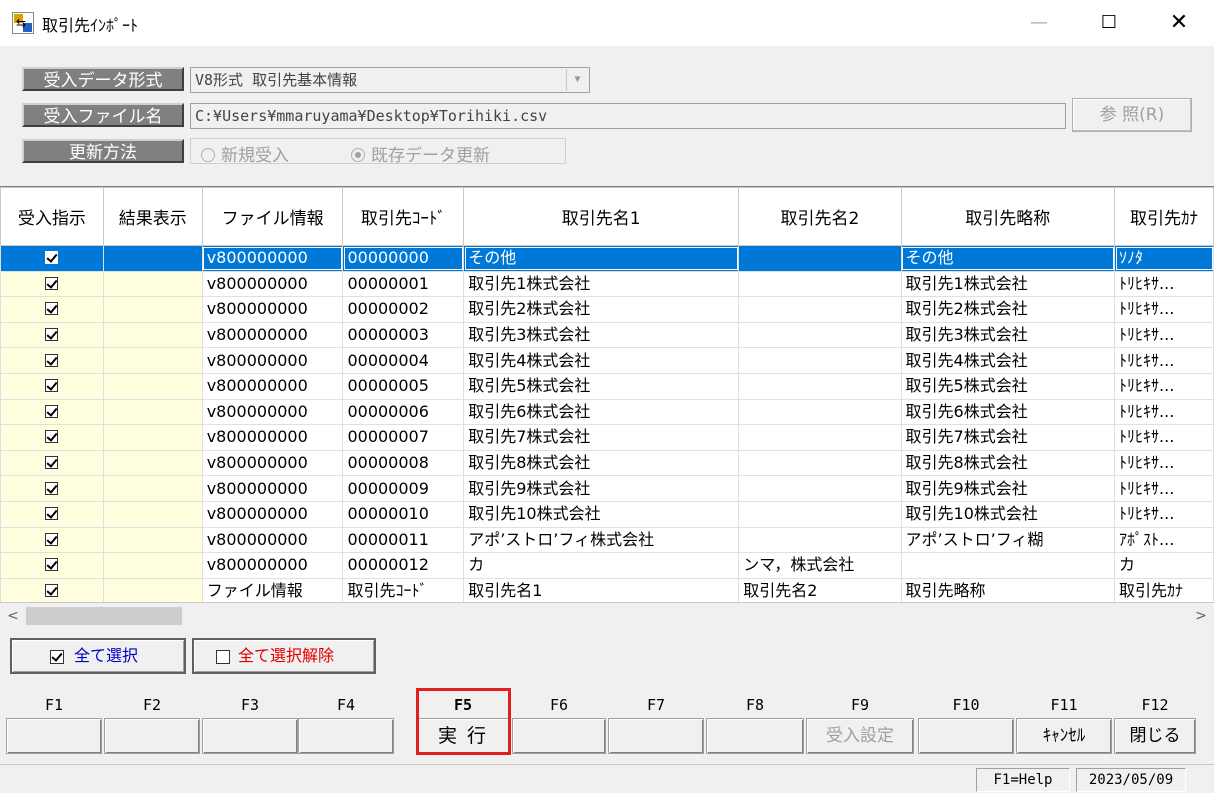  Describe the element at coordinates (403, 216) in the screenshot. I see `column-header: 取引先ｺｰﾄﾞ` at that location.